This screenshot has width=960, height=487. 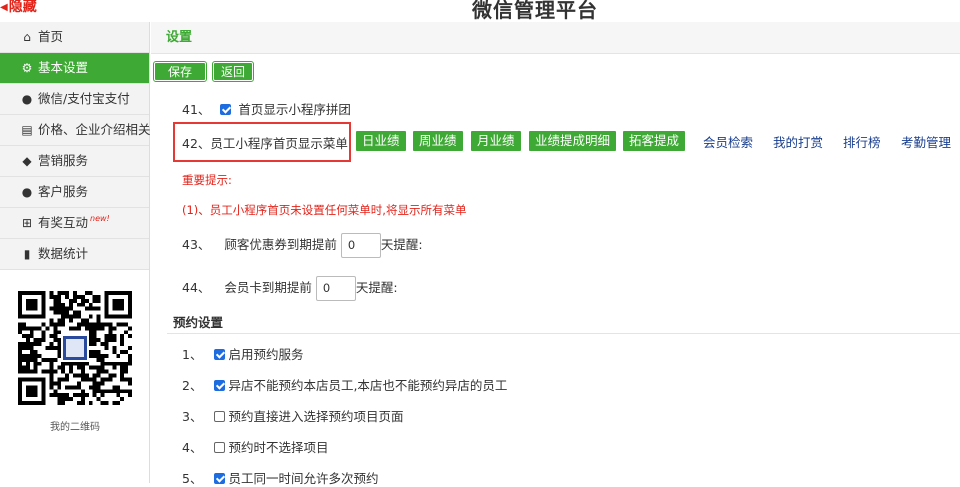 I want to click on sidebar-item-customer-service: ● 客户服务, so click(x=74, y=192).